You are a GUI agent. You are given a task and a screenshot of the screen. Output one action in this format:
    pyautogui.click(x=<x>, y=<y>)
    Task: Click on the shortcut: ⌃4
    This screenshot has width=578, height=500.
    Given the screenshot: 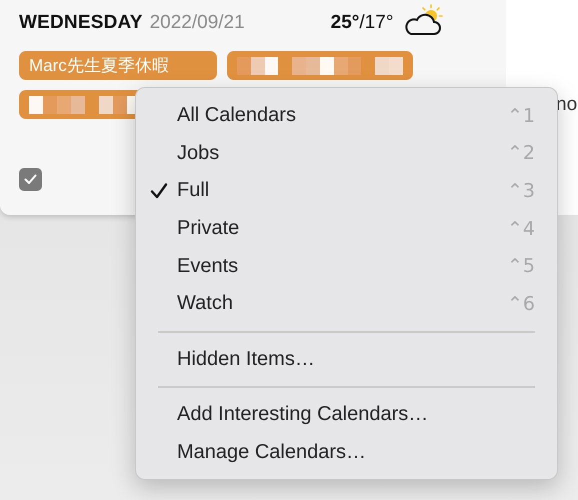 What is the action you would take?
    pyautogui.click(x=520, y=229)
    